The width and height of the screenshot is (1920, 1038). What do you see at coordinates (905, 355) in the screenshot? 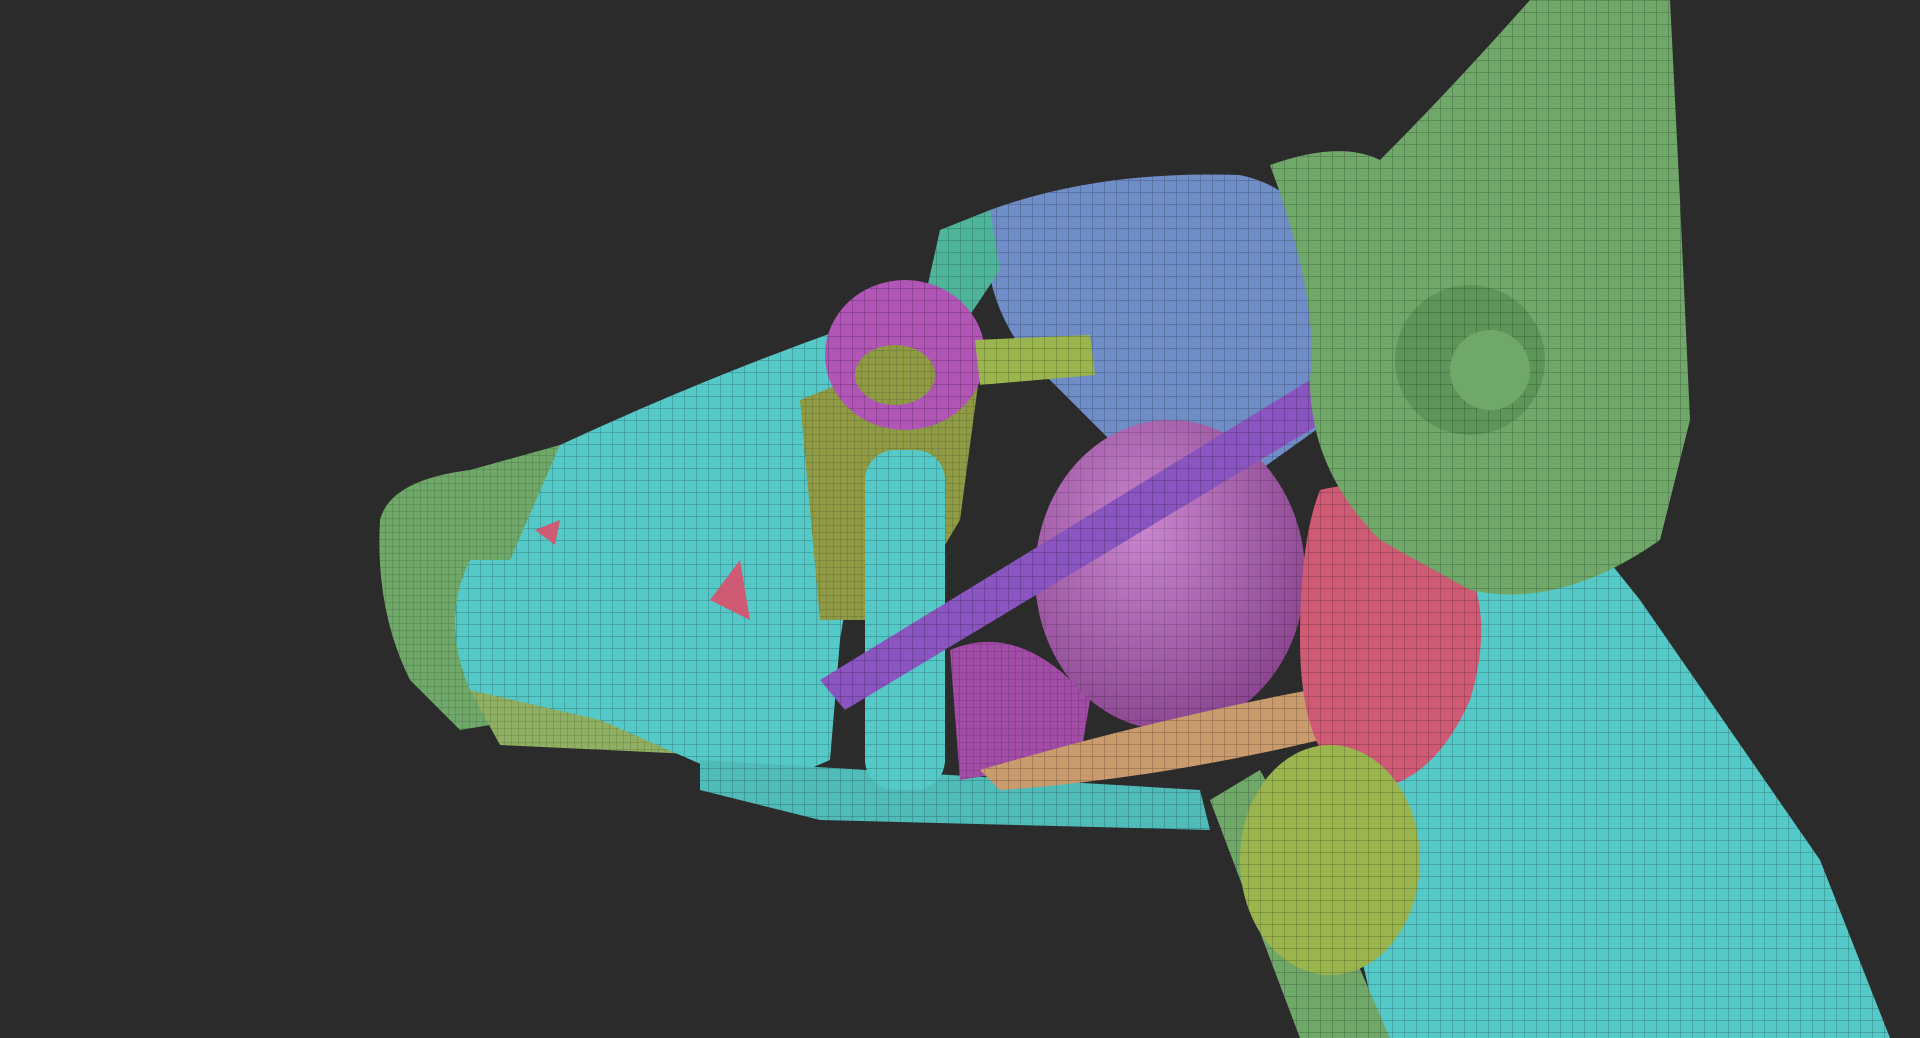
I see `eye-orbit-magenta` at bounding box center [905, 355].